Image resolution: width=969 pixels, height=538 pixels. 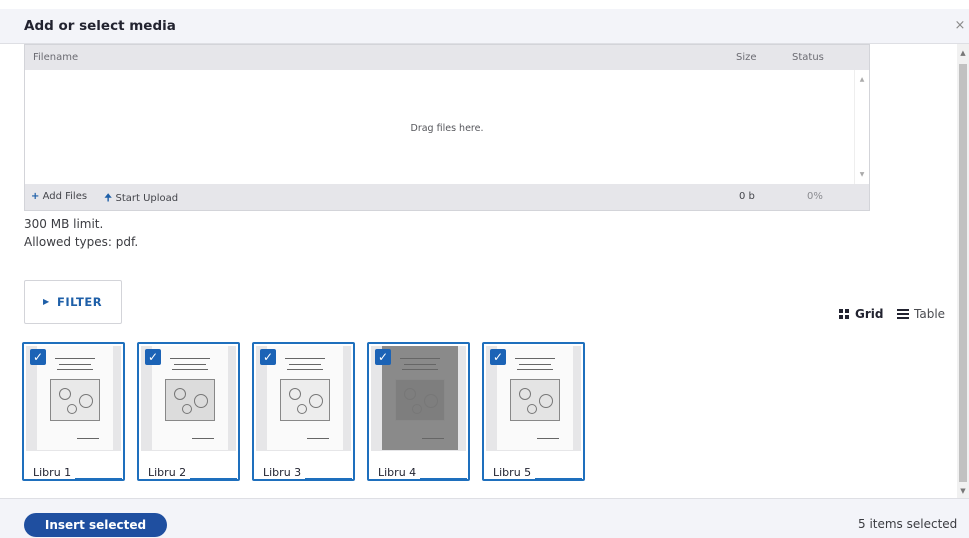 I want to click on dialog-scrollbar: ▲ ▼, so click(x=963, y=271).